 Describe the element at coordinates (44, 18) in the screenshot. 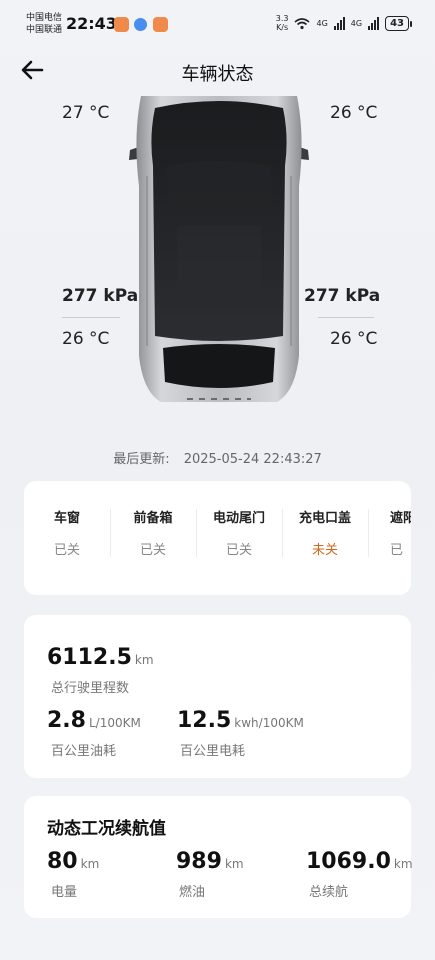

I see `carrier-1: 中国电信` at that location.